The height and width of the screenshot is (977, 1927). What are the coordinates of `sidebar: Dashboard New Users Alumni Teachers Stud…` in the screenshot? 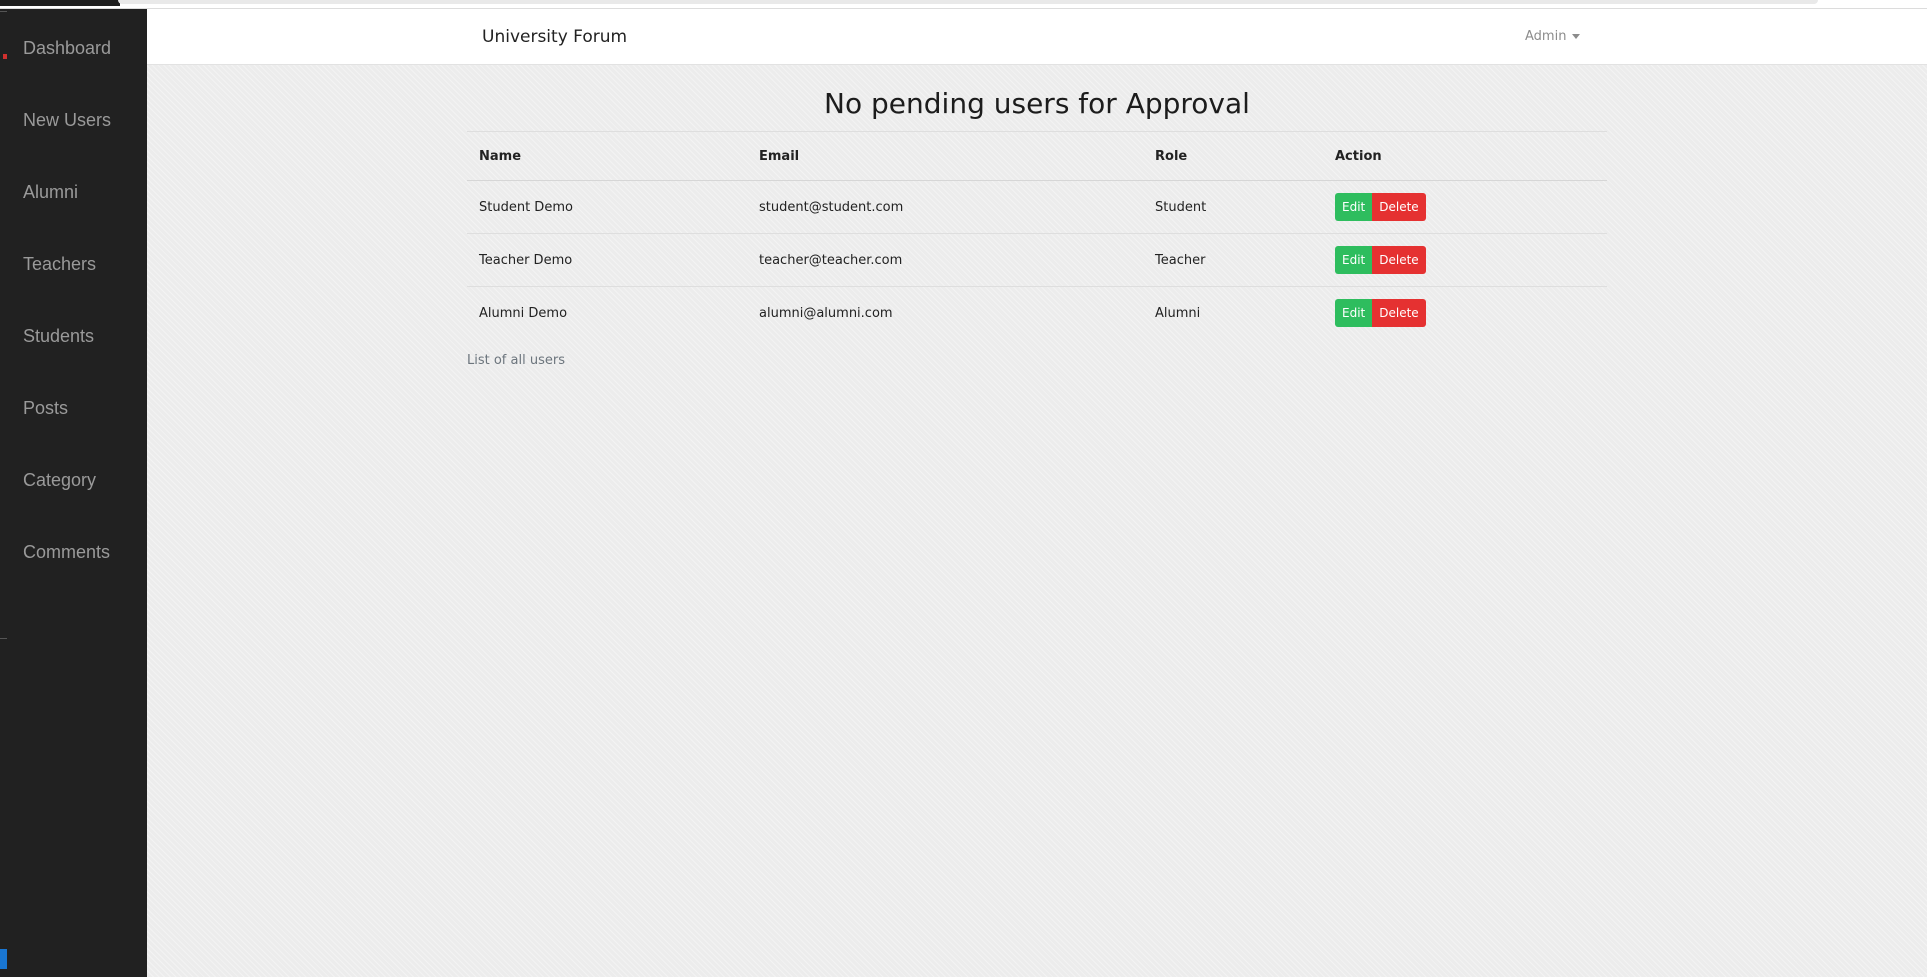 It's located at (73, 493).